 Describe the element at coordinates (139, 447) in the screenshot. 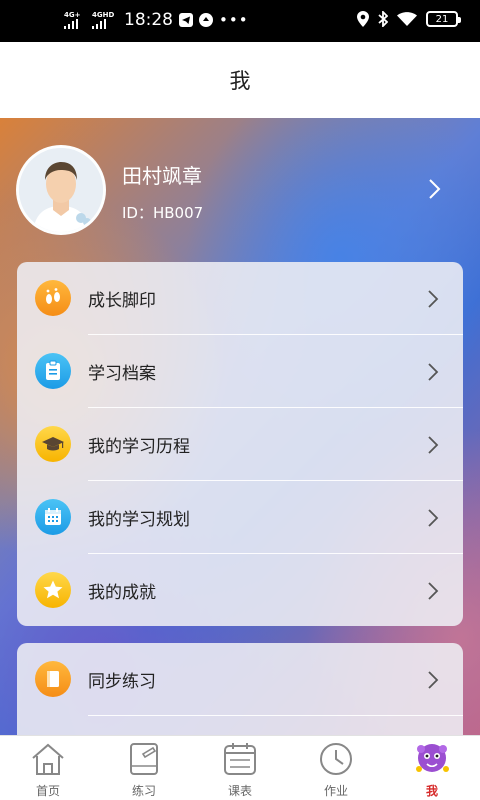

I see `menu-item-label: 我的学习历程` at that location.